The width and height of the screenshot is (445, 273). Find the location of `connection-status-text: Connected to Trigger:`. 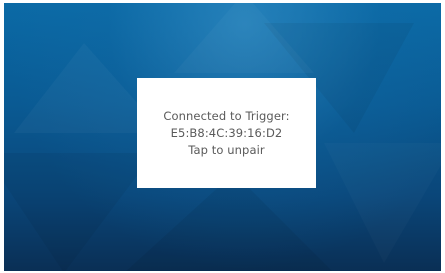

connection-status-text: Connected to Trigger: is located at coordinates (226, 115).